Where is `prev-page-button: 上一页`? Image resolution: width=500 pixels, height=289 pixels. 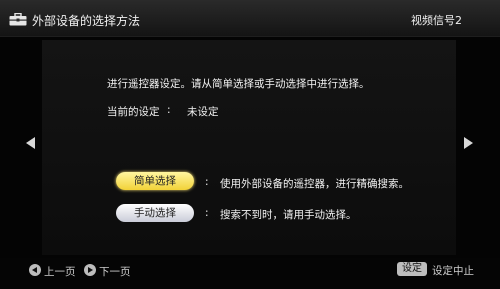 prev-page-button: 上一页 is located at coordinates (60, 271).